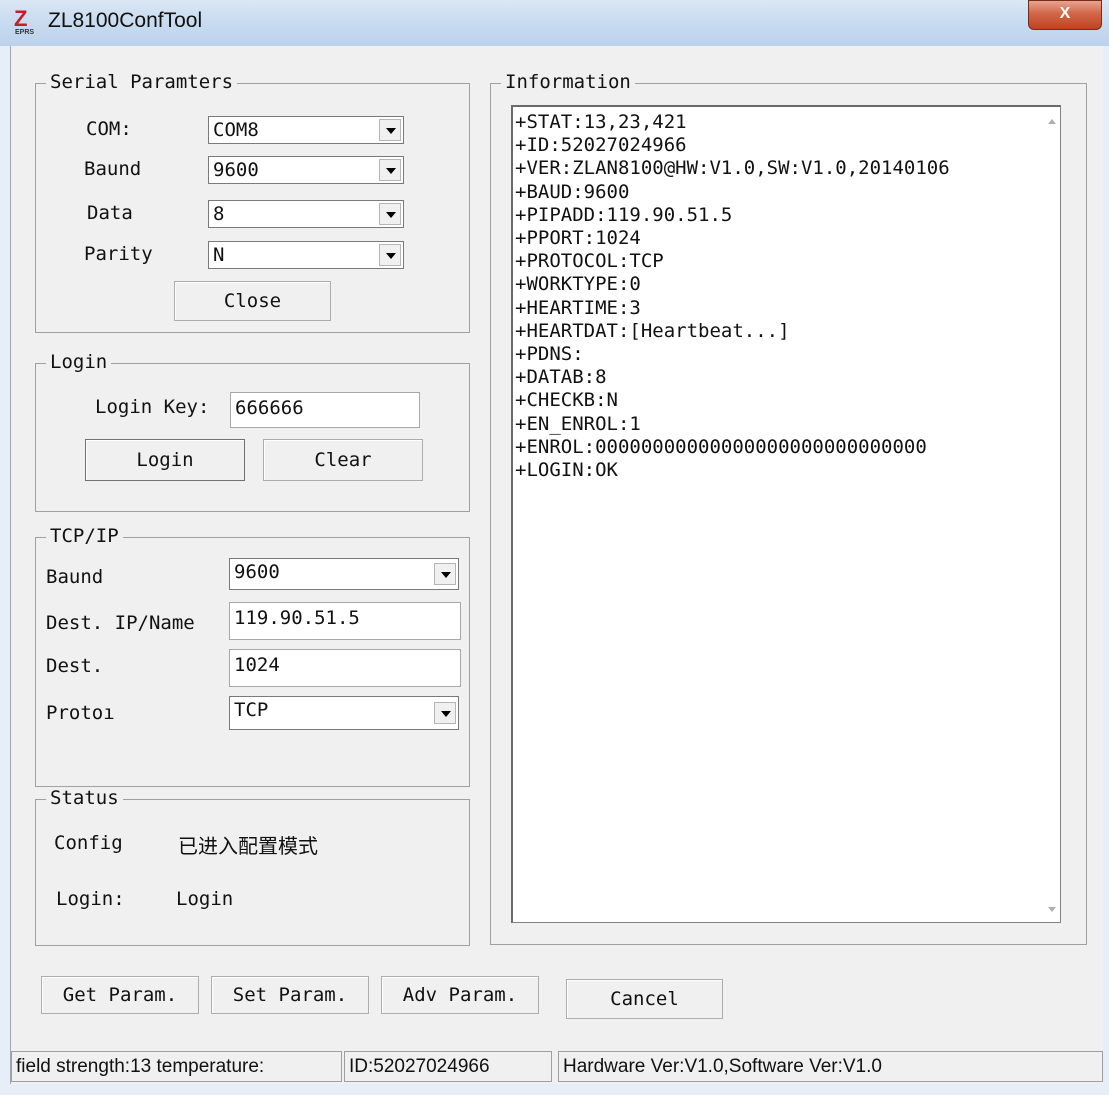 The width and height of the screenshot is (1109, 1095). I want to click on info-line: +HEARTDAT:[Heartbeat...], so click(652, 330).